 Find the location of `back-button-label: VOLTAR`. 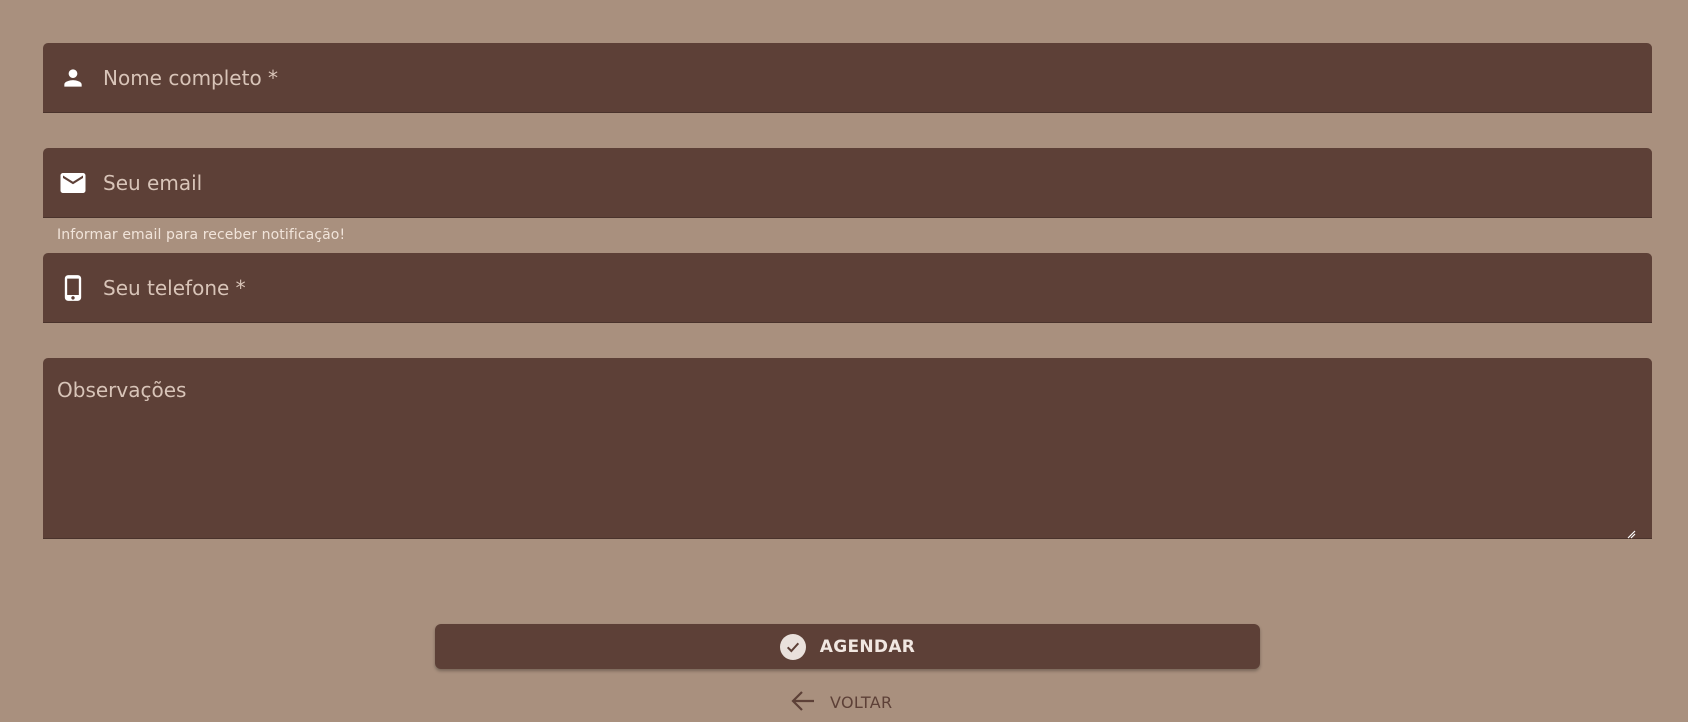

back-button-label: VOLTAR is located at coordinates (861, 702).